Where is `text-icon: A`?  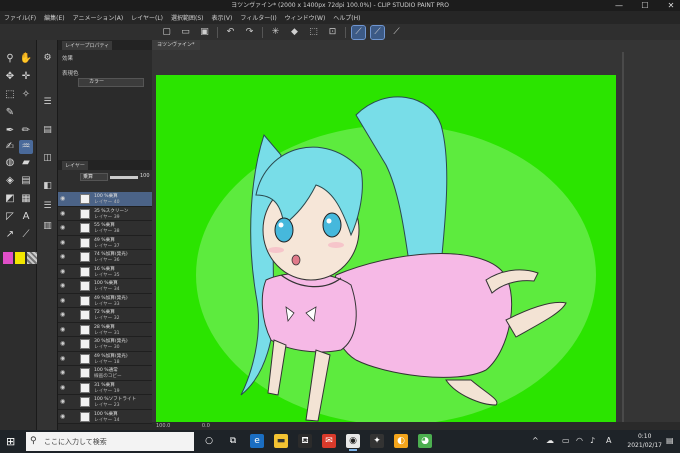
text-icon: A is located at coordinates (26, 217).